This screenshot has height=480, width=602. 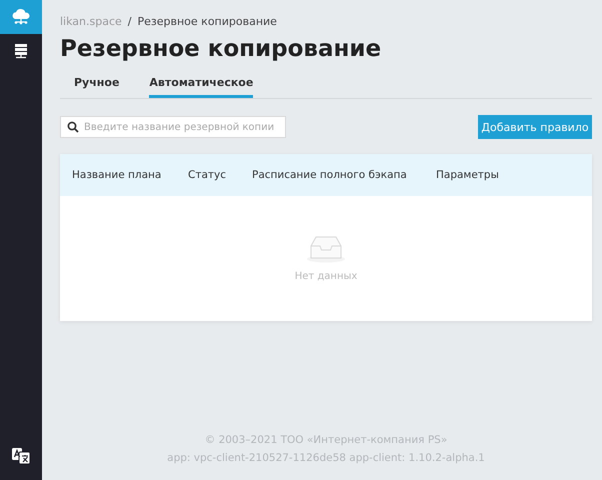 I want to click on tab: Автоматическое, so click(x=201, y=87).